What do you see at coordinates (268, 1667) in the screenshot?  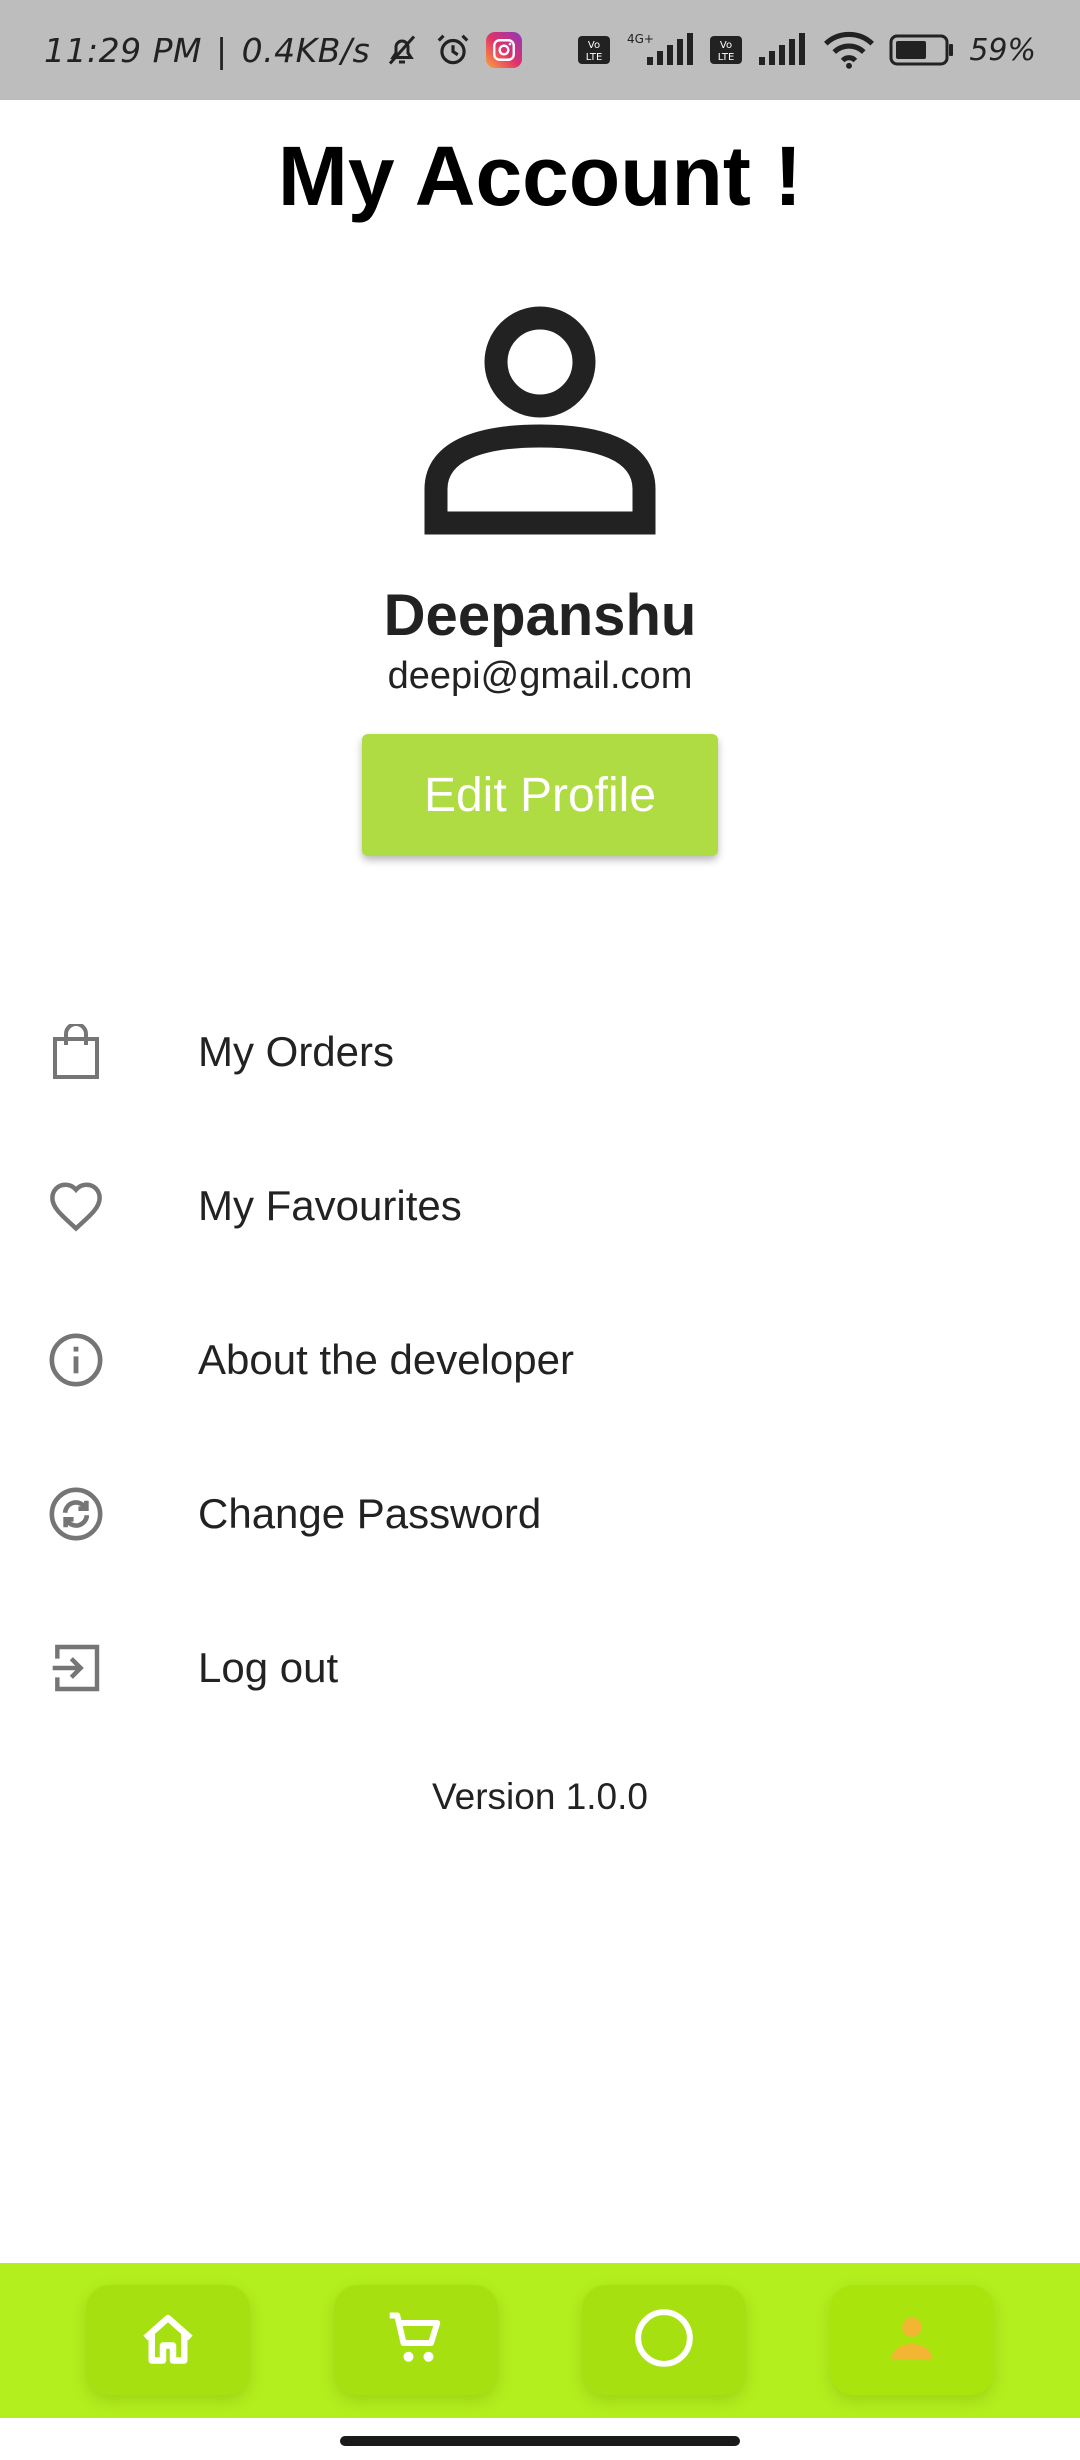 I see `menu-label: Log out` at bounding box center [268, 1667].